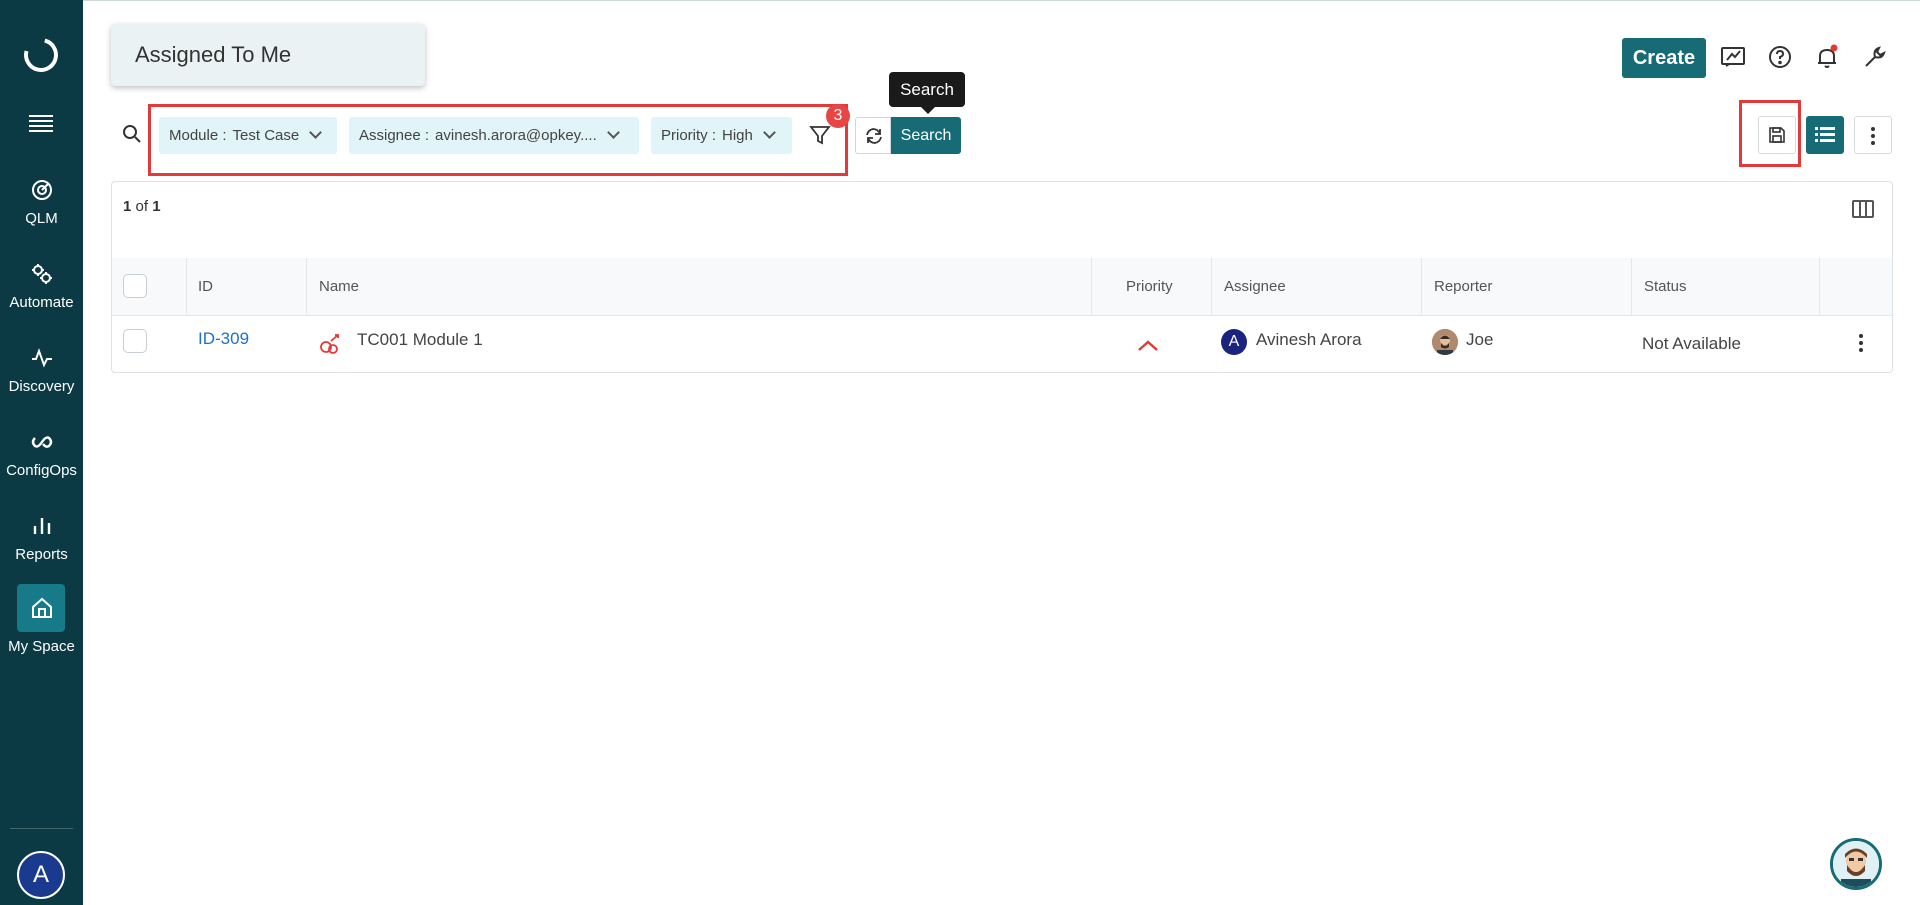 Image resolution: width=1920 pixels, height=905 pixels. I want to click on select-all-checkbox, so click(135, 286).